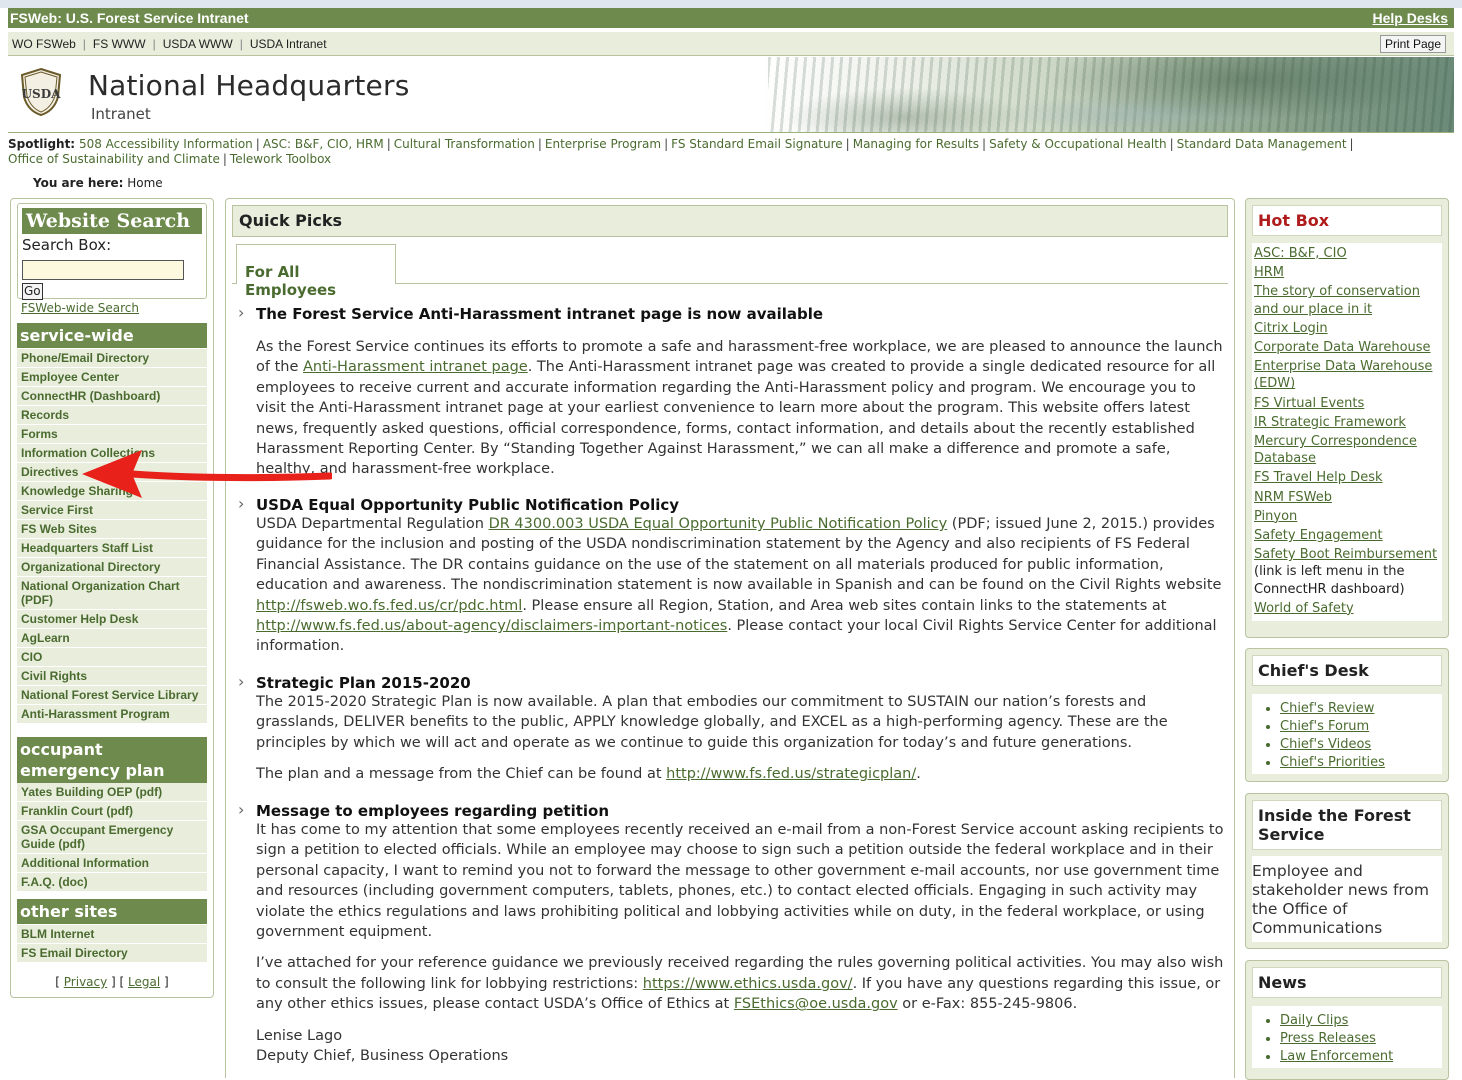 The height and width of the screenshot is (1080, 1462). Describe the element at coordinates (119, 44) in the screenshot. I see `nav-fs-www: FS WWW` at that location.